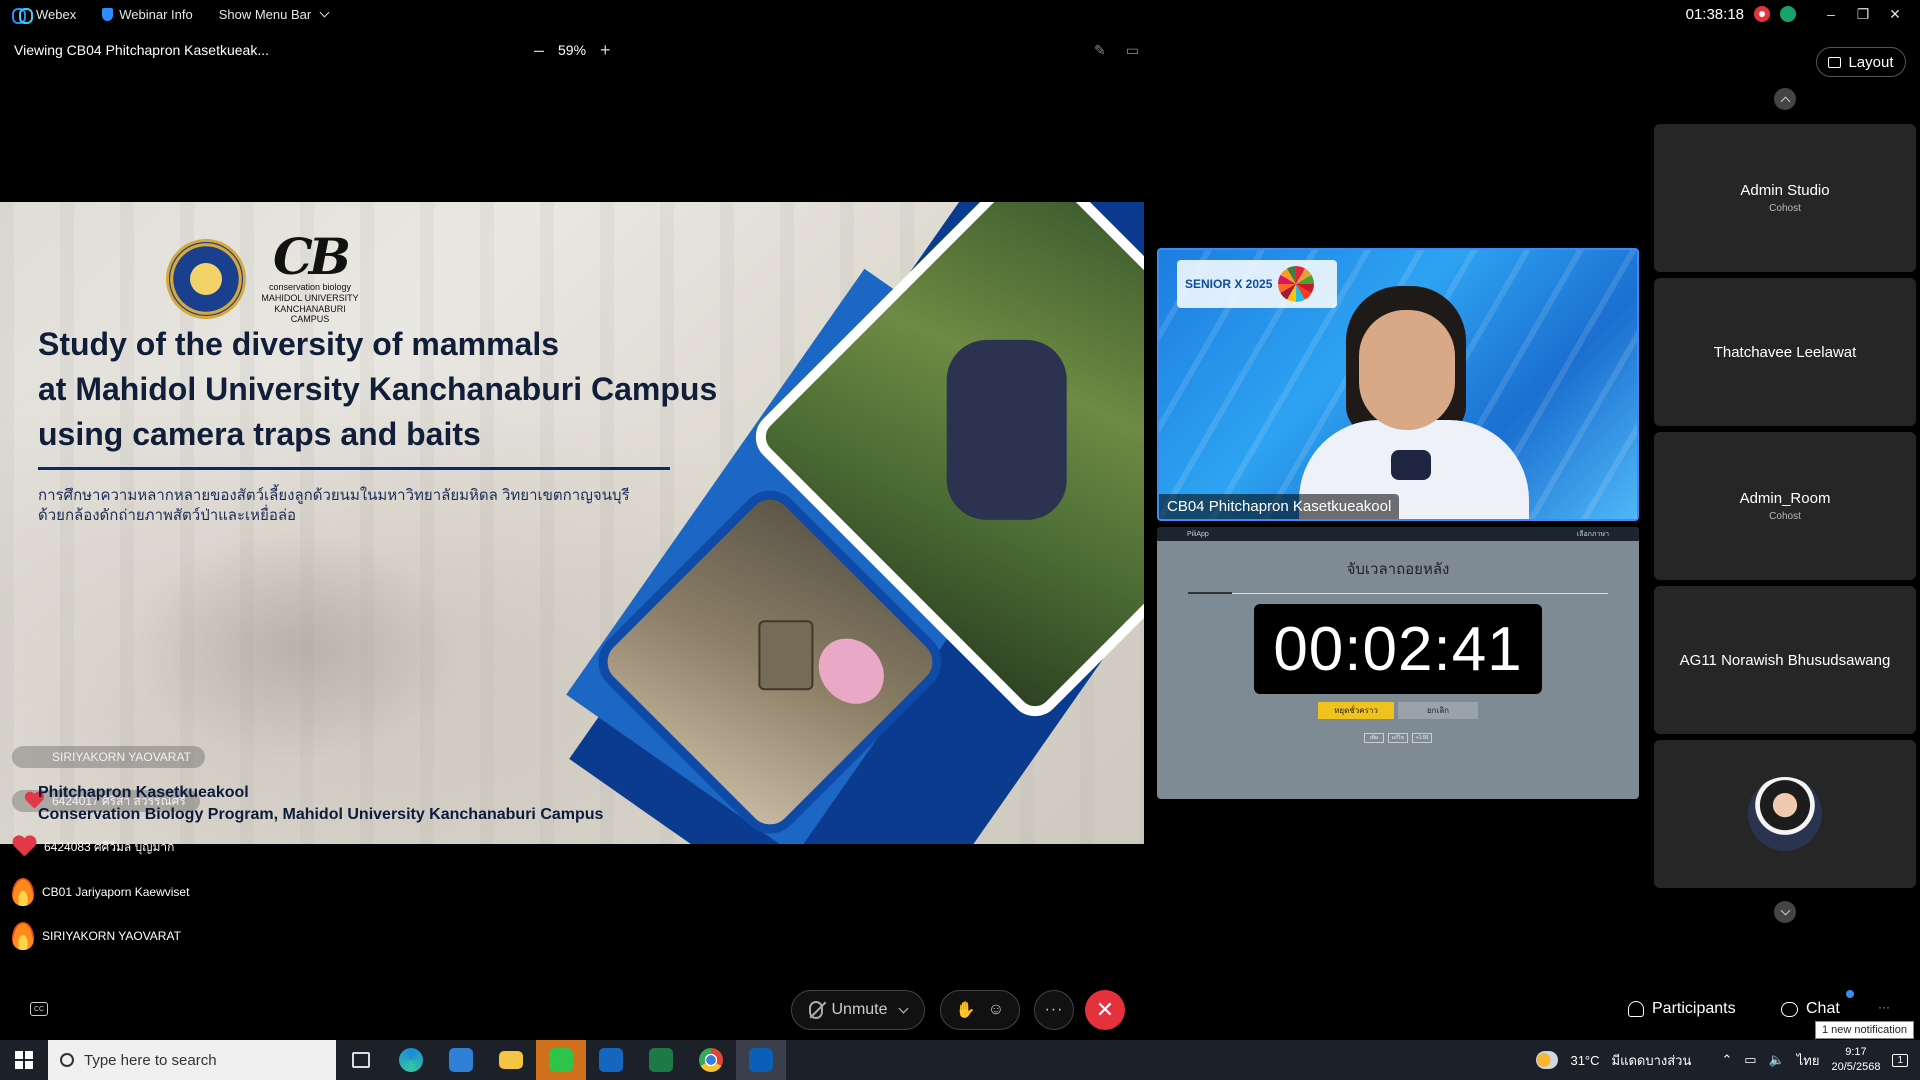  What do you see at coordinates (1132, 50) in the screenshot?
I see `screen-icon: ▭` at bounding box center [1132, 50].